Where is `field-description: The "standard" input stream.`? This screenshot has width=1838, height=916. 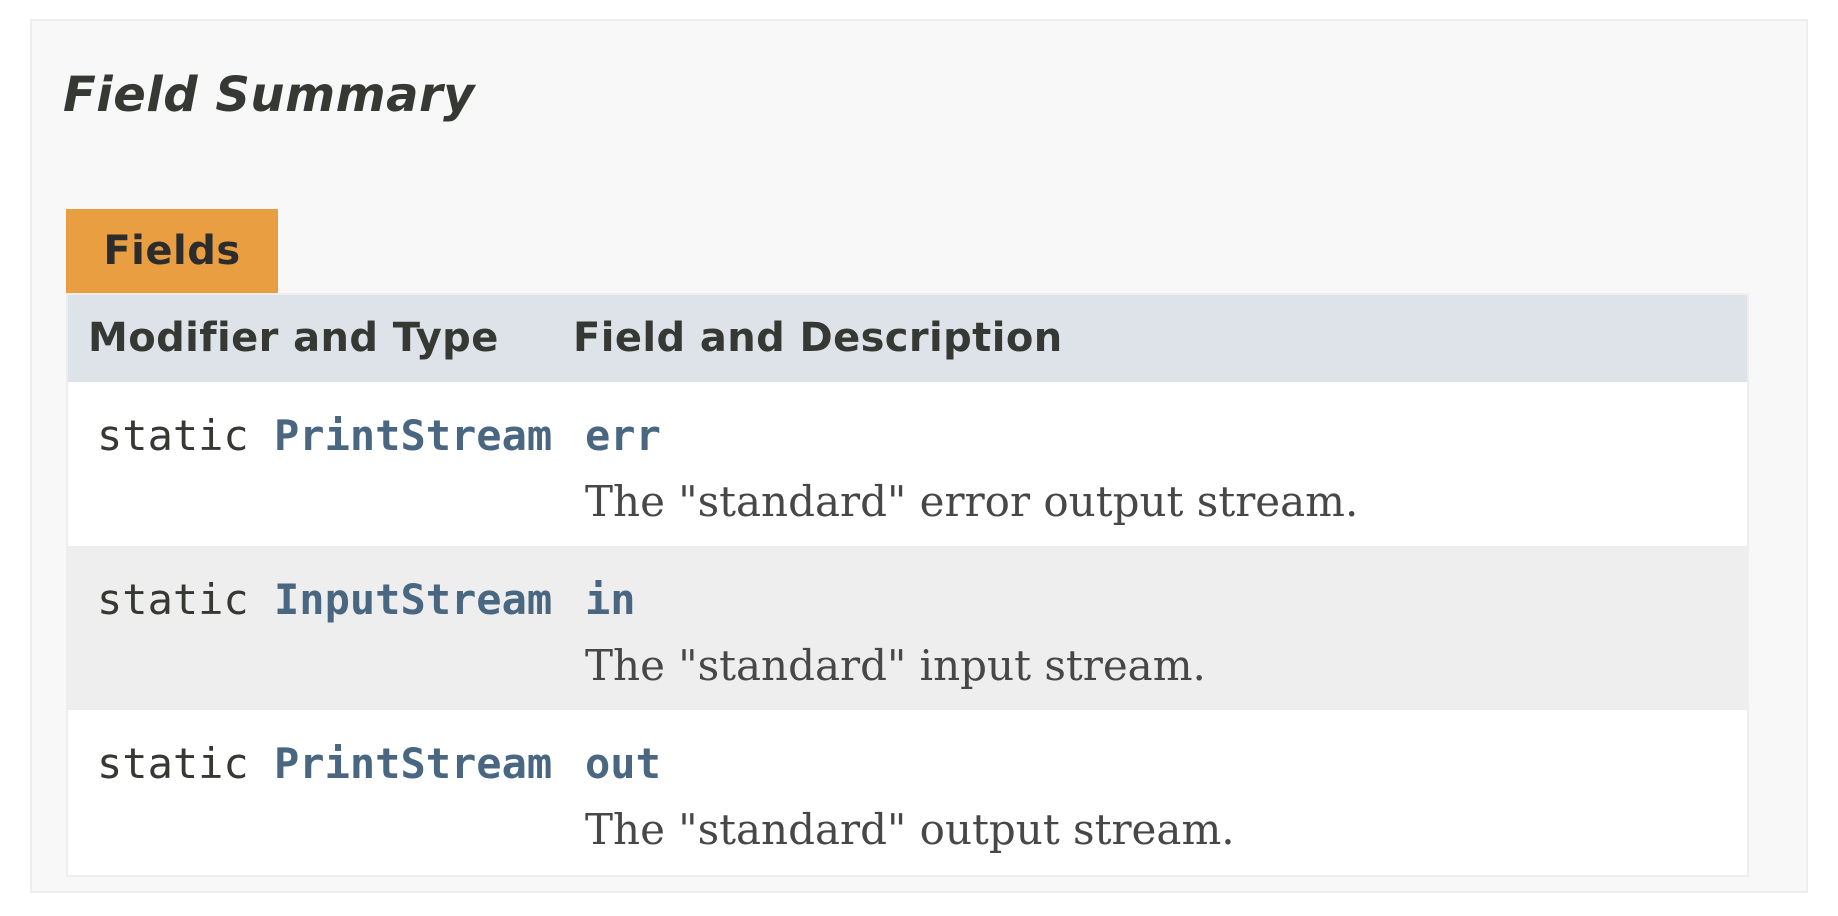 field-description: The "standard" input stream. is located at coordinates (895, 665).